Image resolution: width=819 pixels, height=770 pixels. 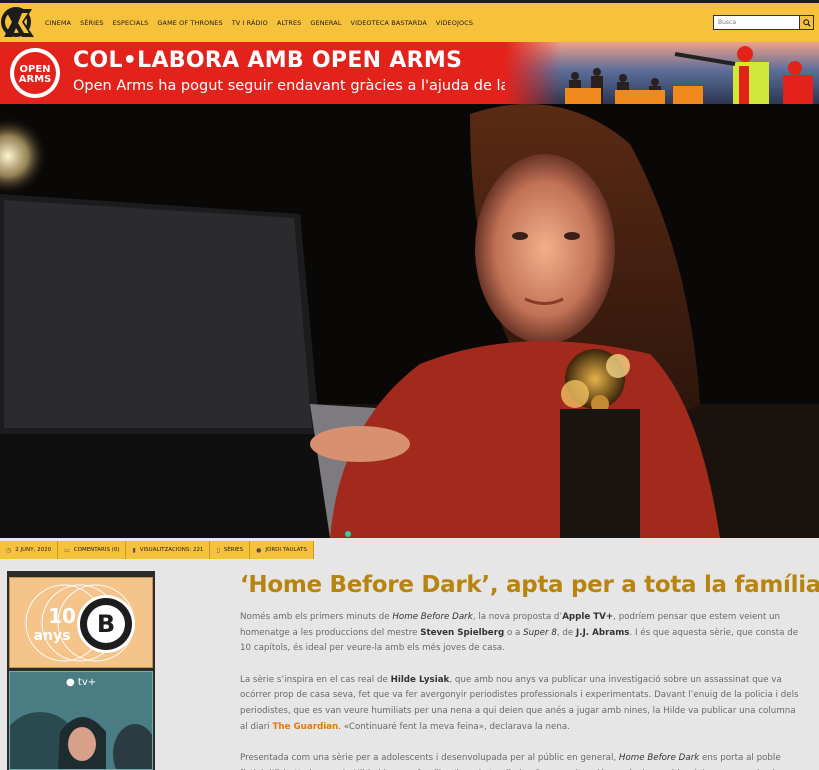 I want to click on rescue-photo, so click(x=662, y=73).